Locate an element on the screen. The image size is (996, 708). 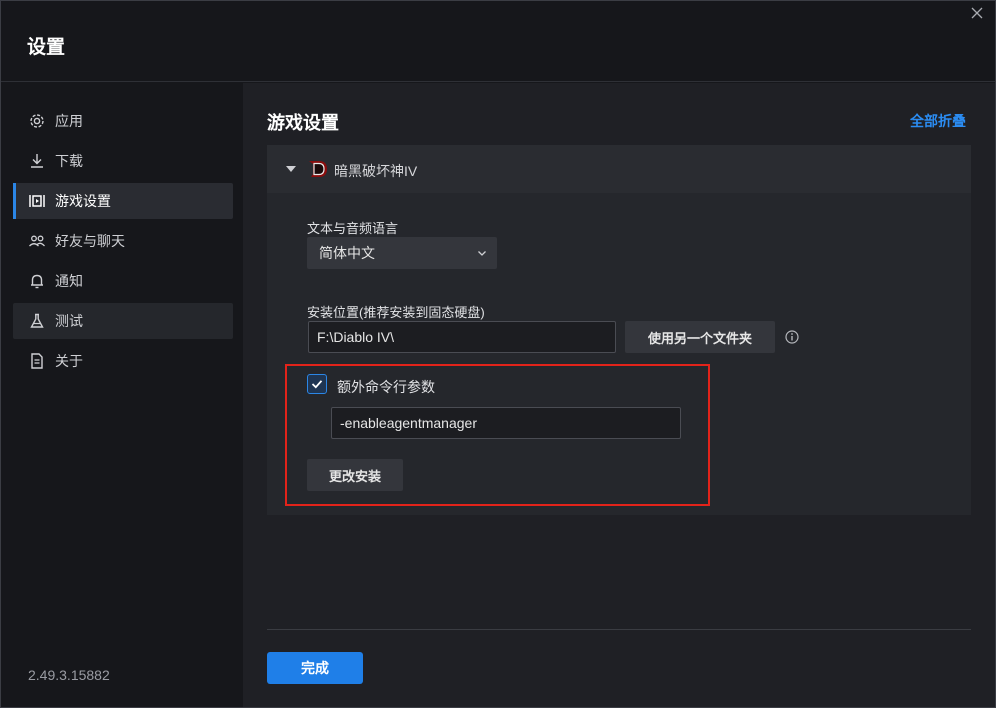
extra-args-value: -enableagentmanager is located at coordinates (408, 423).